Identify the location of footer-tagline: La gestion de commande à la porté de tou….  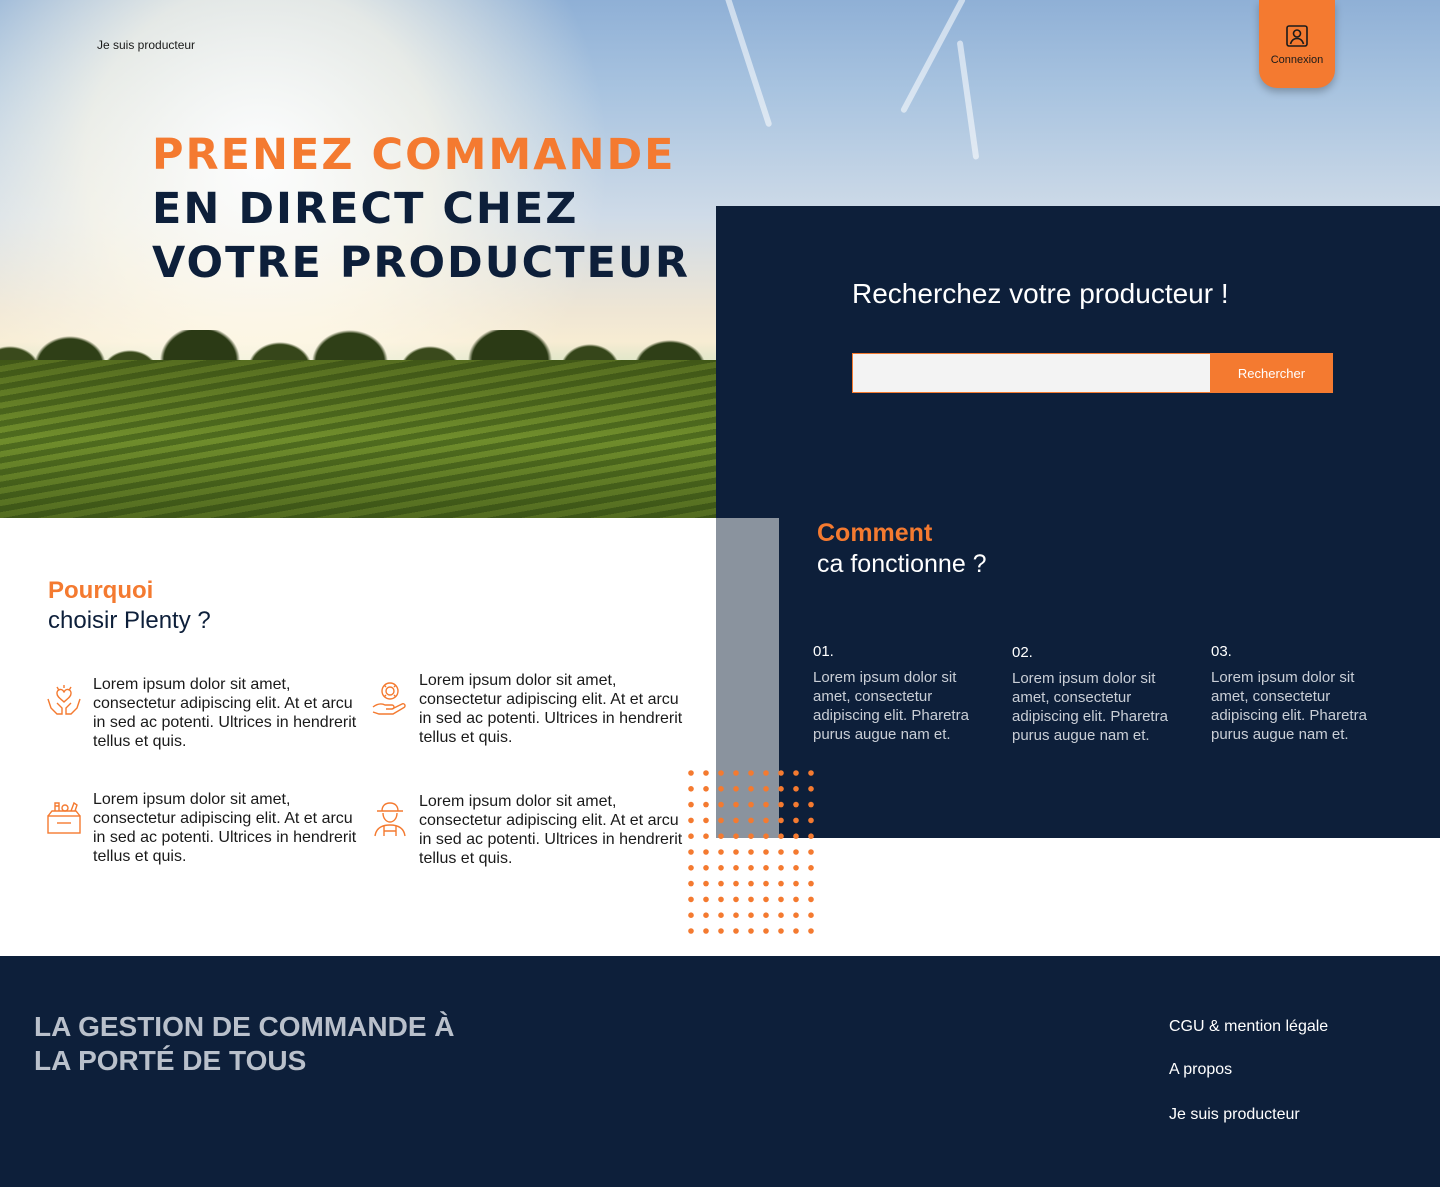
(244, 1043).